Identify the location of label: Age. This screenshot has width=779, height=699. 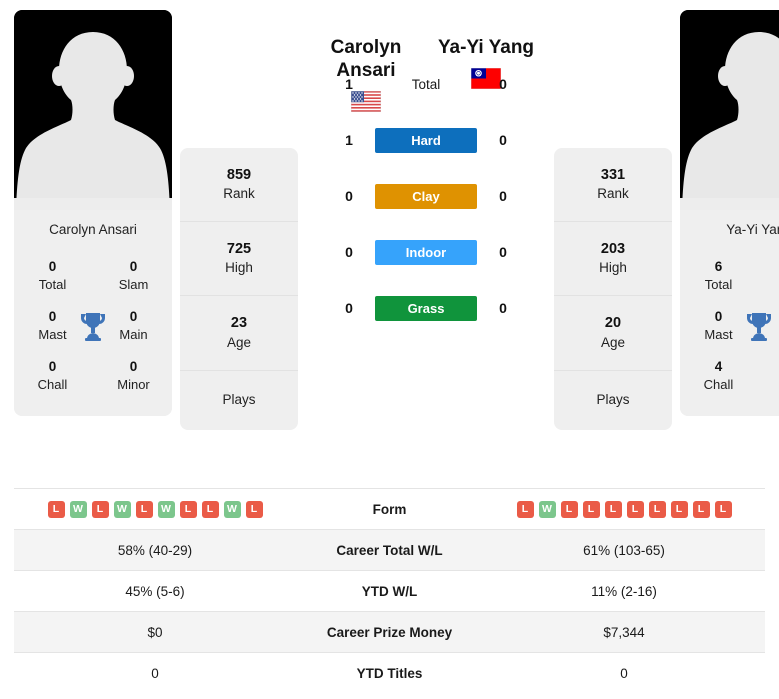
(239, 342).